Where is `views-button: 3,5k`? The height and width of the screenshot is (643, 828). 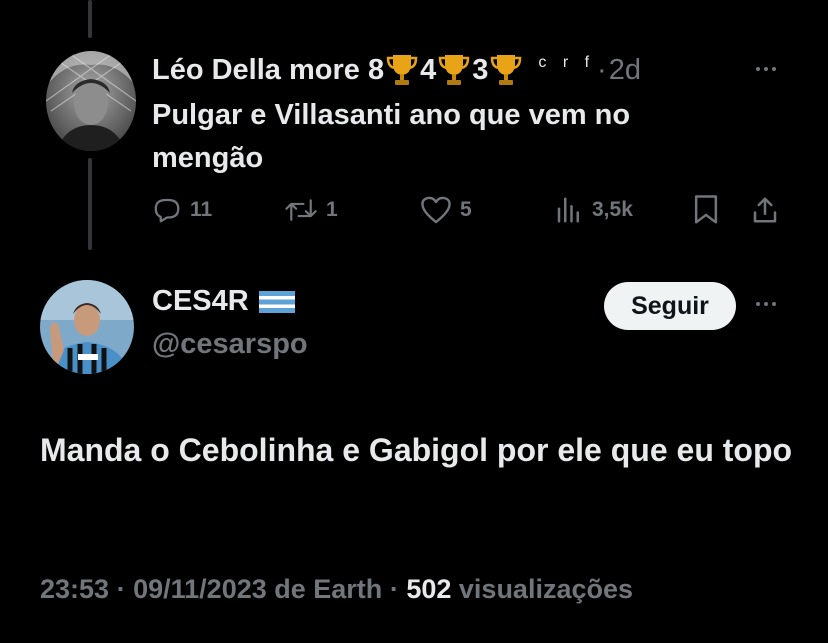 views-button: 3,5k is located at coordinates (593, 210).